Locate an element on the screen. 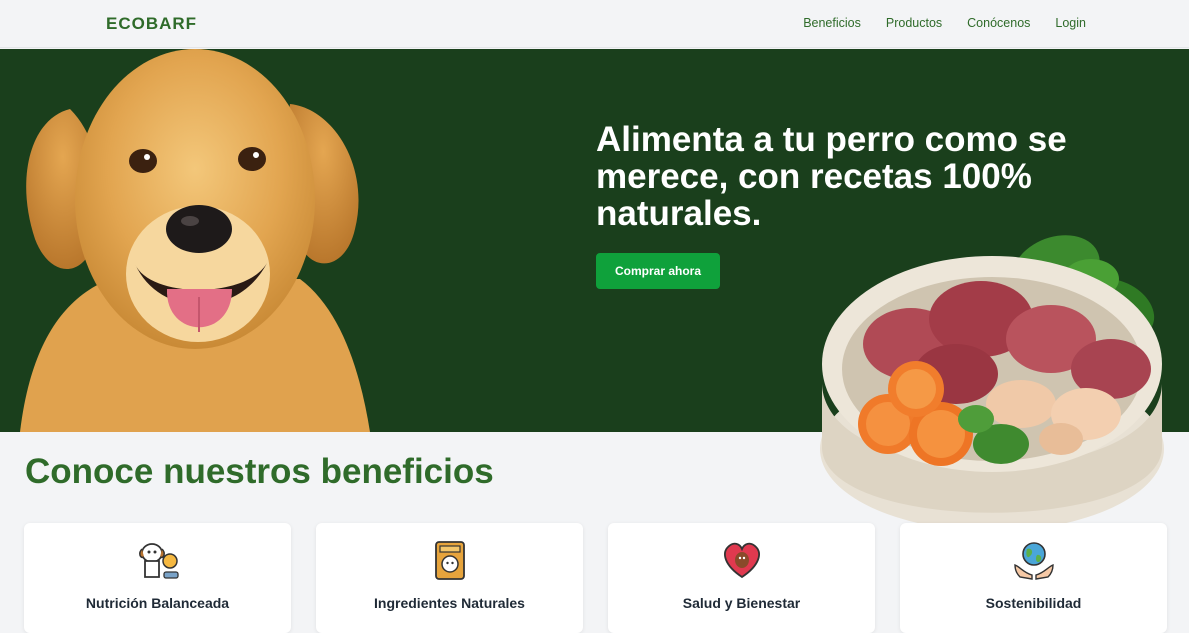 This screenshot has width=1189, height=633. benefit-title: Nutrición Balanceada is located at coordinates (157, 603).